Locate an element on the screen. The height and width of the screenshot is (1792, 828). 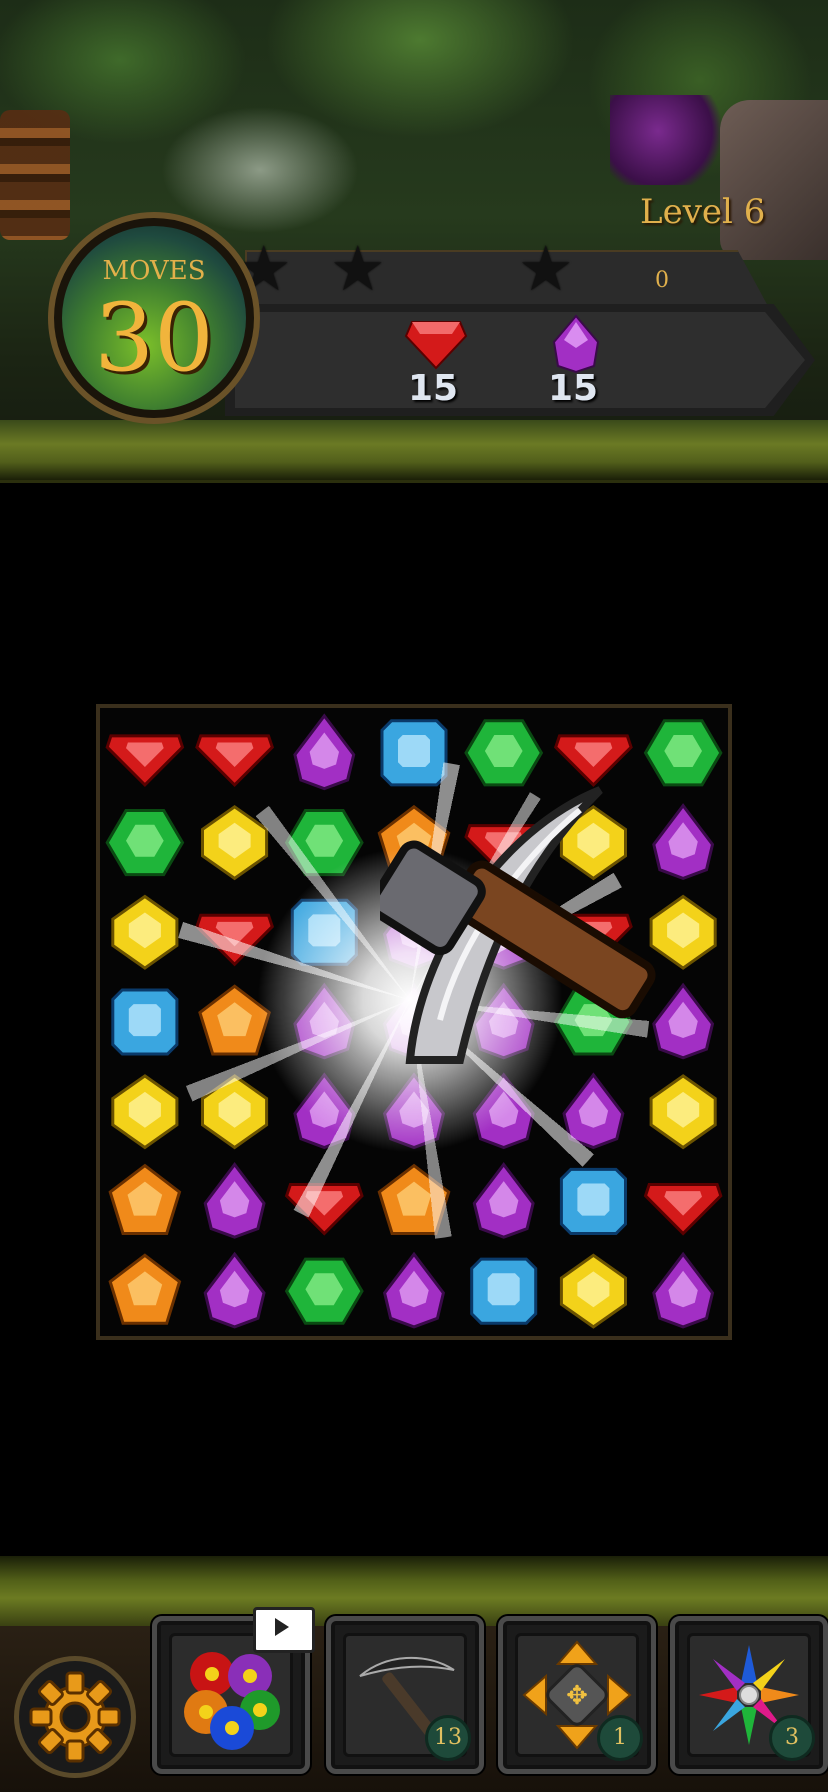
booster-bombs-button is located at coordinates (233, 1690).